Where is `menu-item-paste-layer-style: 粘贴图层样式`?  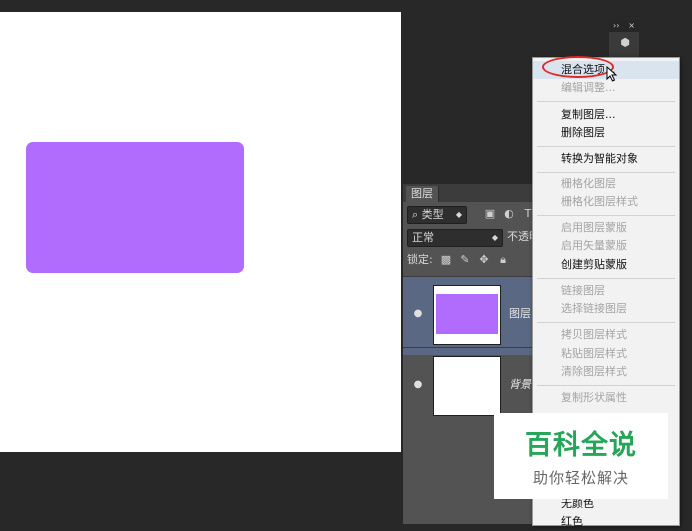 menu-item-paste-layer-style: 粘贴图层样式 is located at coordinates (606, 354).